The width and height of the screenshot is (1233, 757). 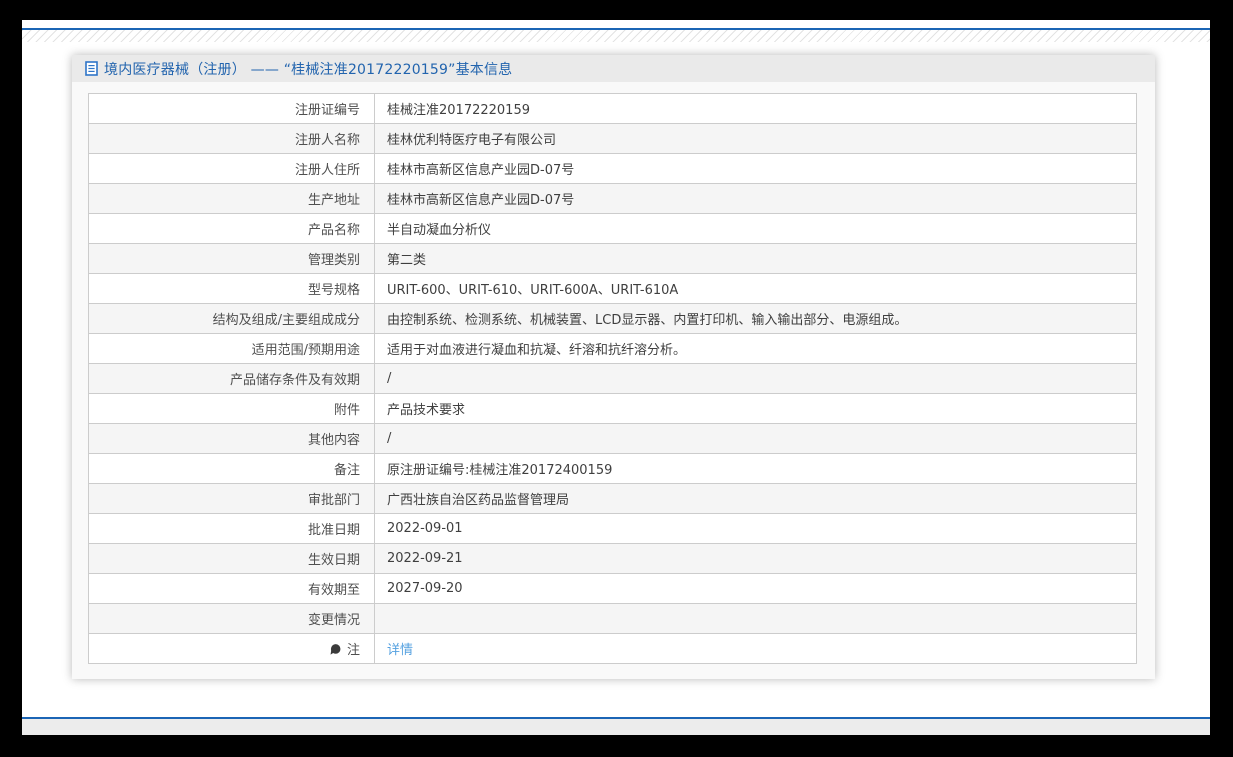 I want to click on hatch-pattern-band, so click(x=616, y=36).